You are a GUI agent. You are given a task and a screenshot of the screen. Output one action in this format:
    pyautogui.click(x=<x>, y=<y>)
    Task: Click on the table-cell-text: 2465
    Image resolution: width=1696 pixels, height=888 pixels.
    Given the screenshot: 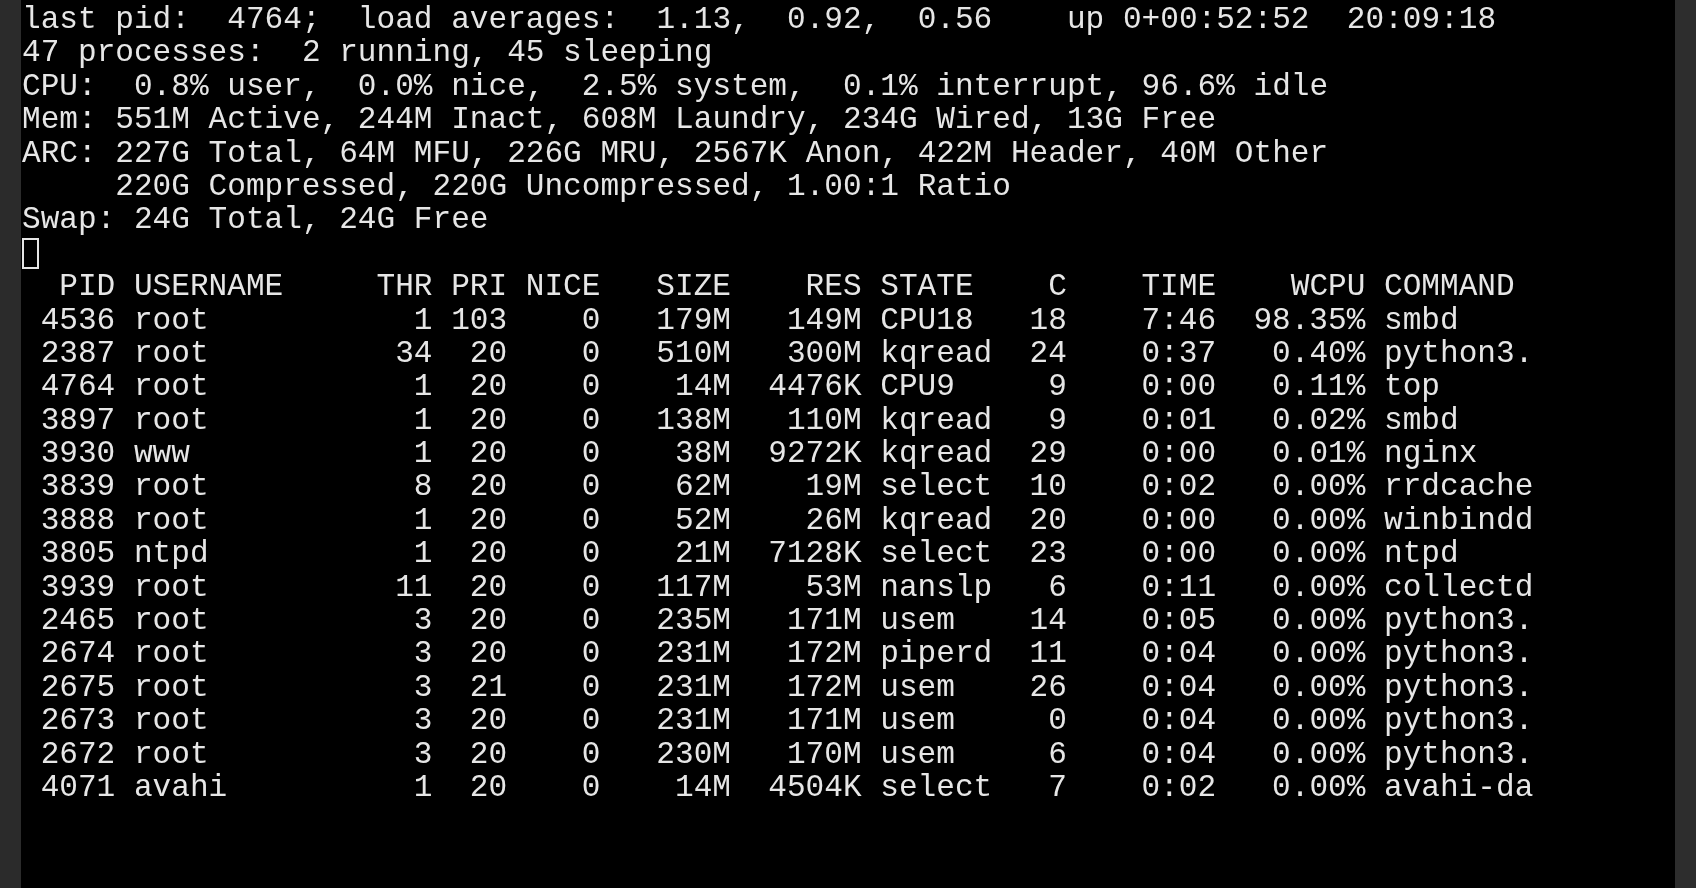 What is the action you would take?
    pyautogui.click(x=77, y=621)
    